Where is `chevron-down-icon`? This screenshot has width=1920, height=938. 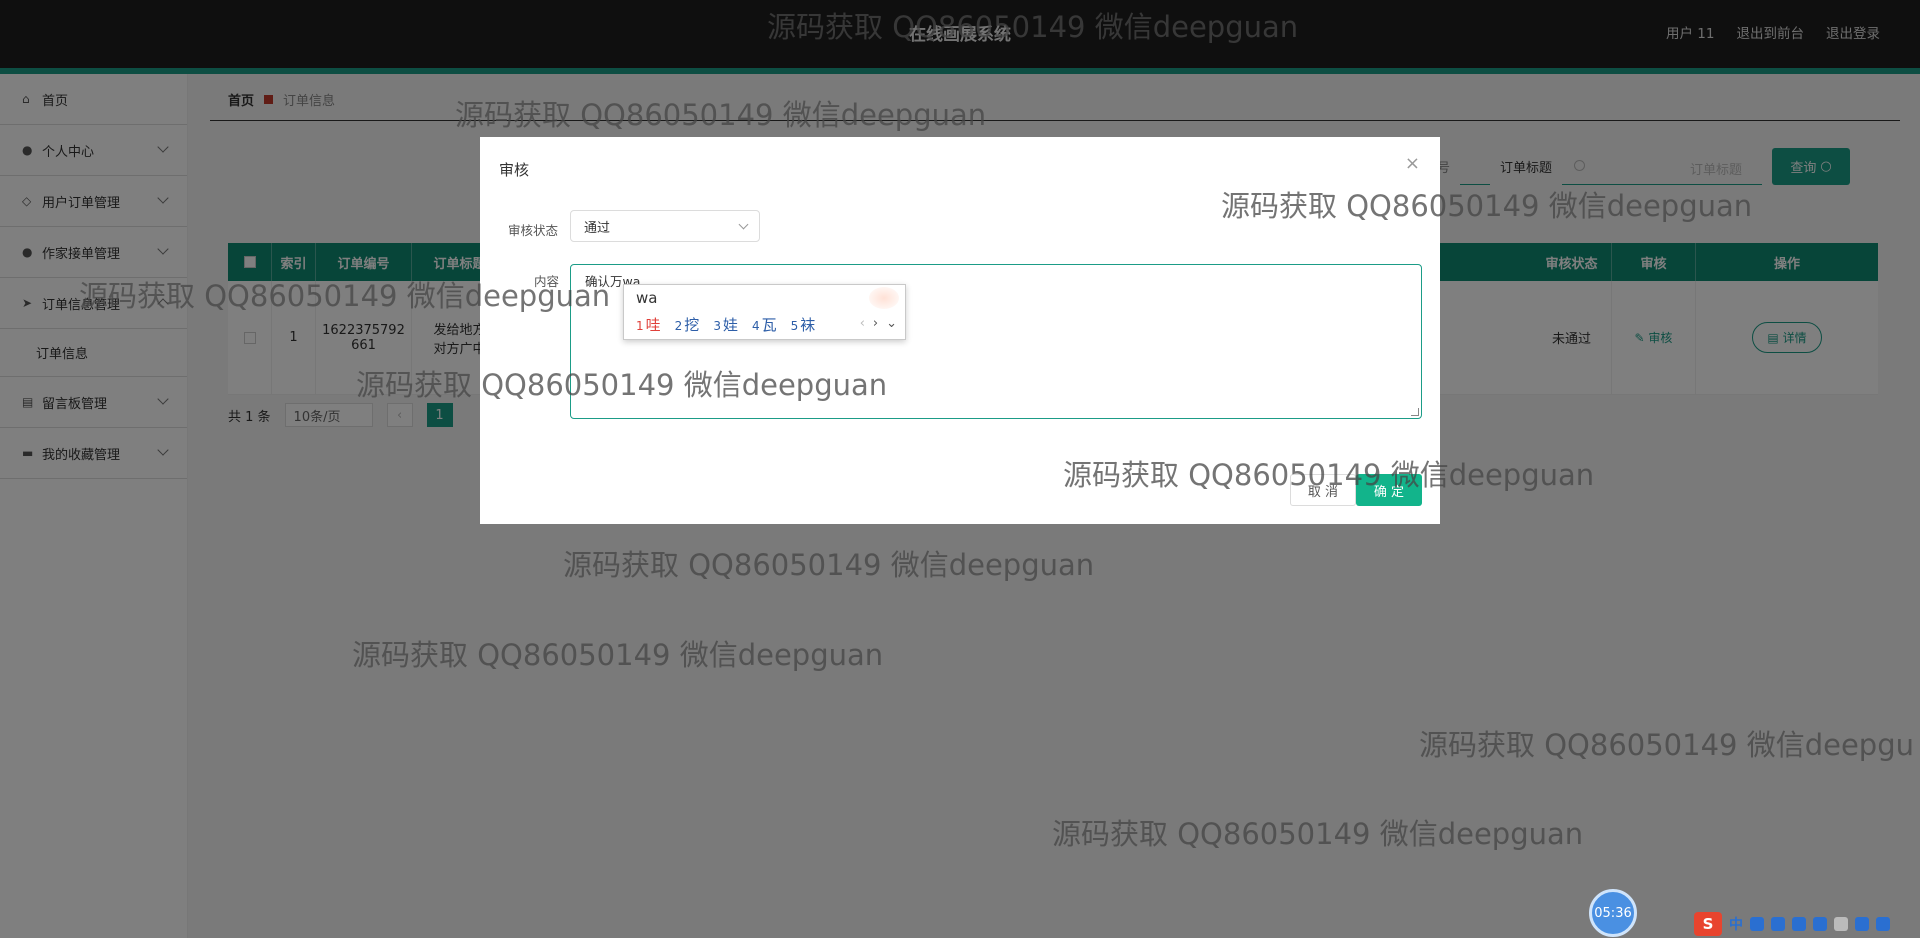 chevron-down-icon is located at coordinates (743, 224).